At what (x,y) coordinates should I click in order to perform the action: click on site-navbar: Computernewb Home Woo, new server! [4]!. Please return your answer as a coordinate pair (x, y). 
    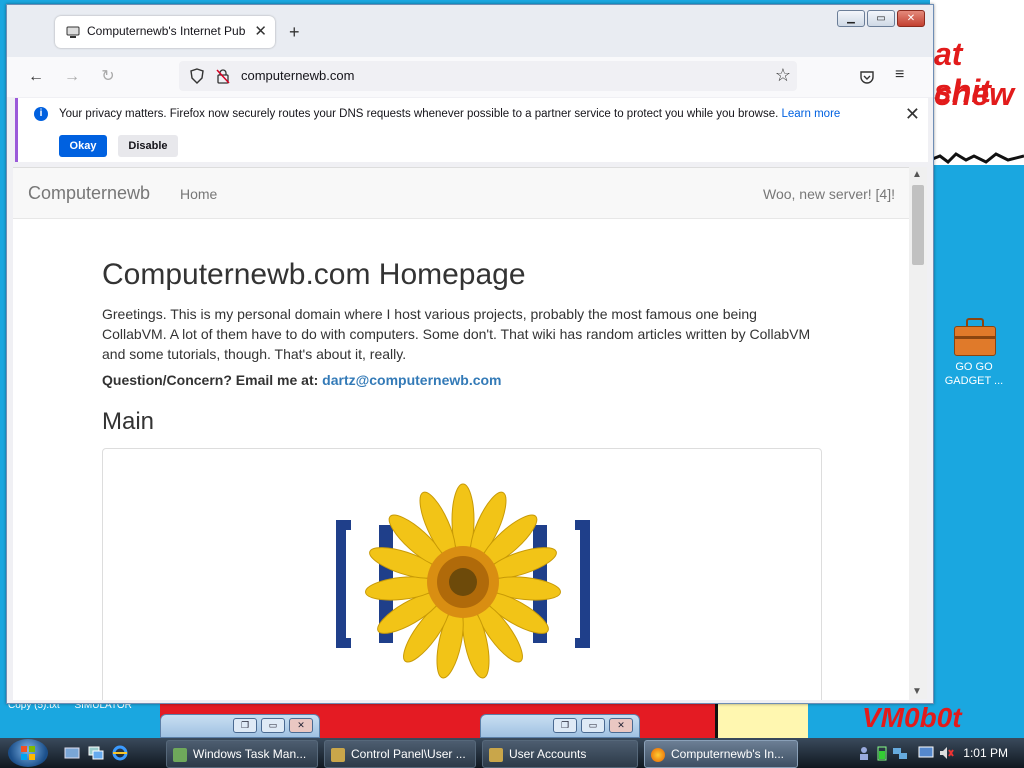
    Looking at the image, I should click on (461, 193).